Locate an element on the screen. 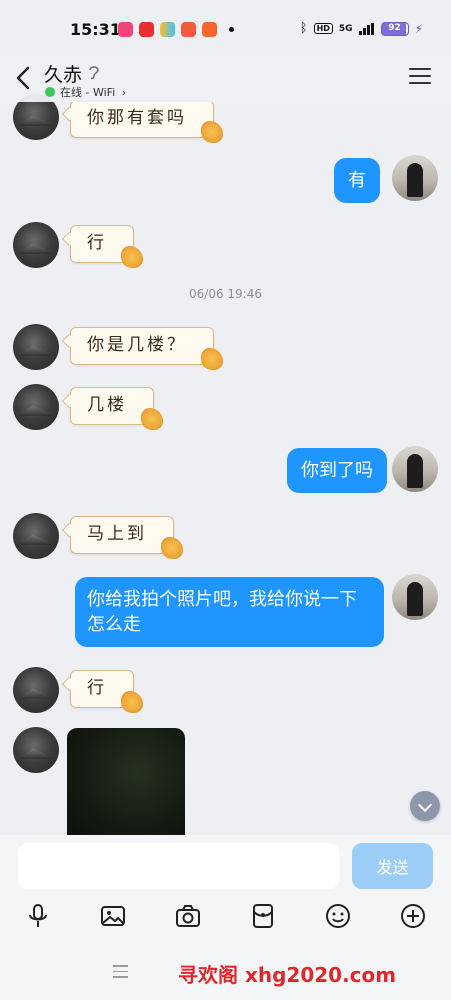 The image size is (451, 1000). online-status-dot is located at coordinates (50, 92).